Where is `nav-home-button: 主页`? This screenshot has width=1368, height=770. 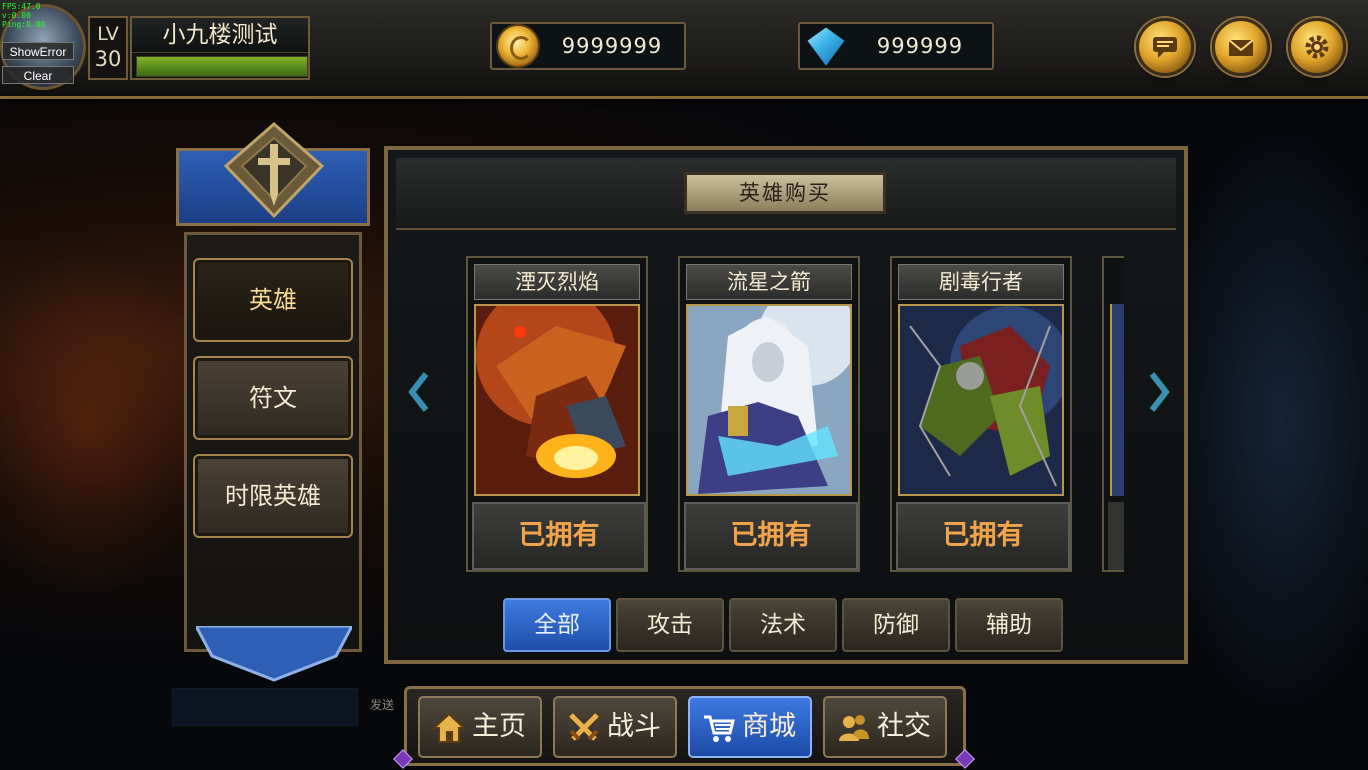 nav-home-button: 主页 is located at coordinates (480, 727).